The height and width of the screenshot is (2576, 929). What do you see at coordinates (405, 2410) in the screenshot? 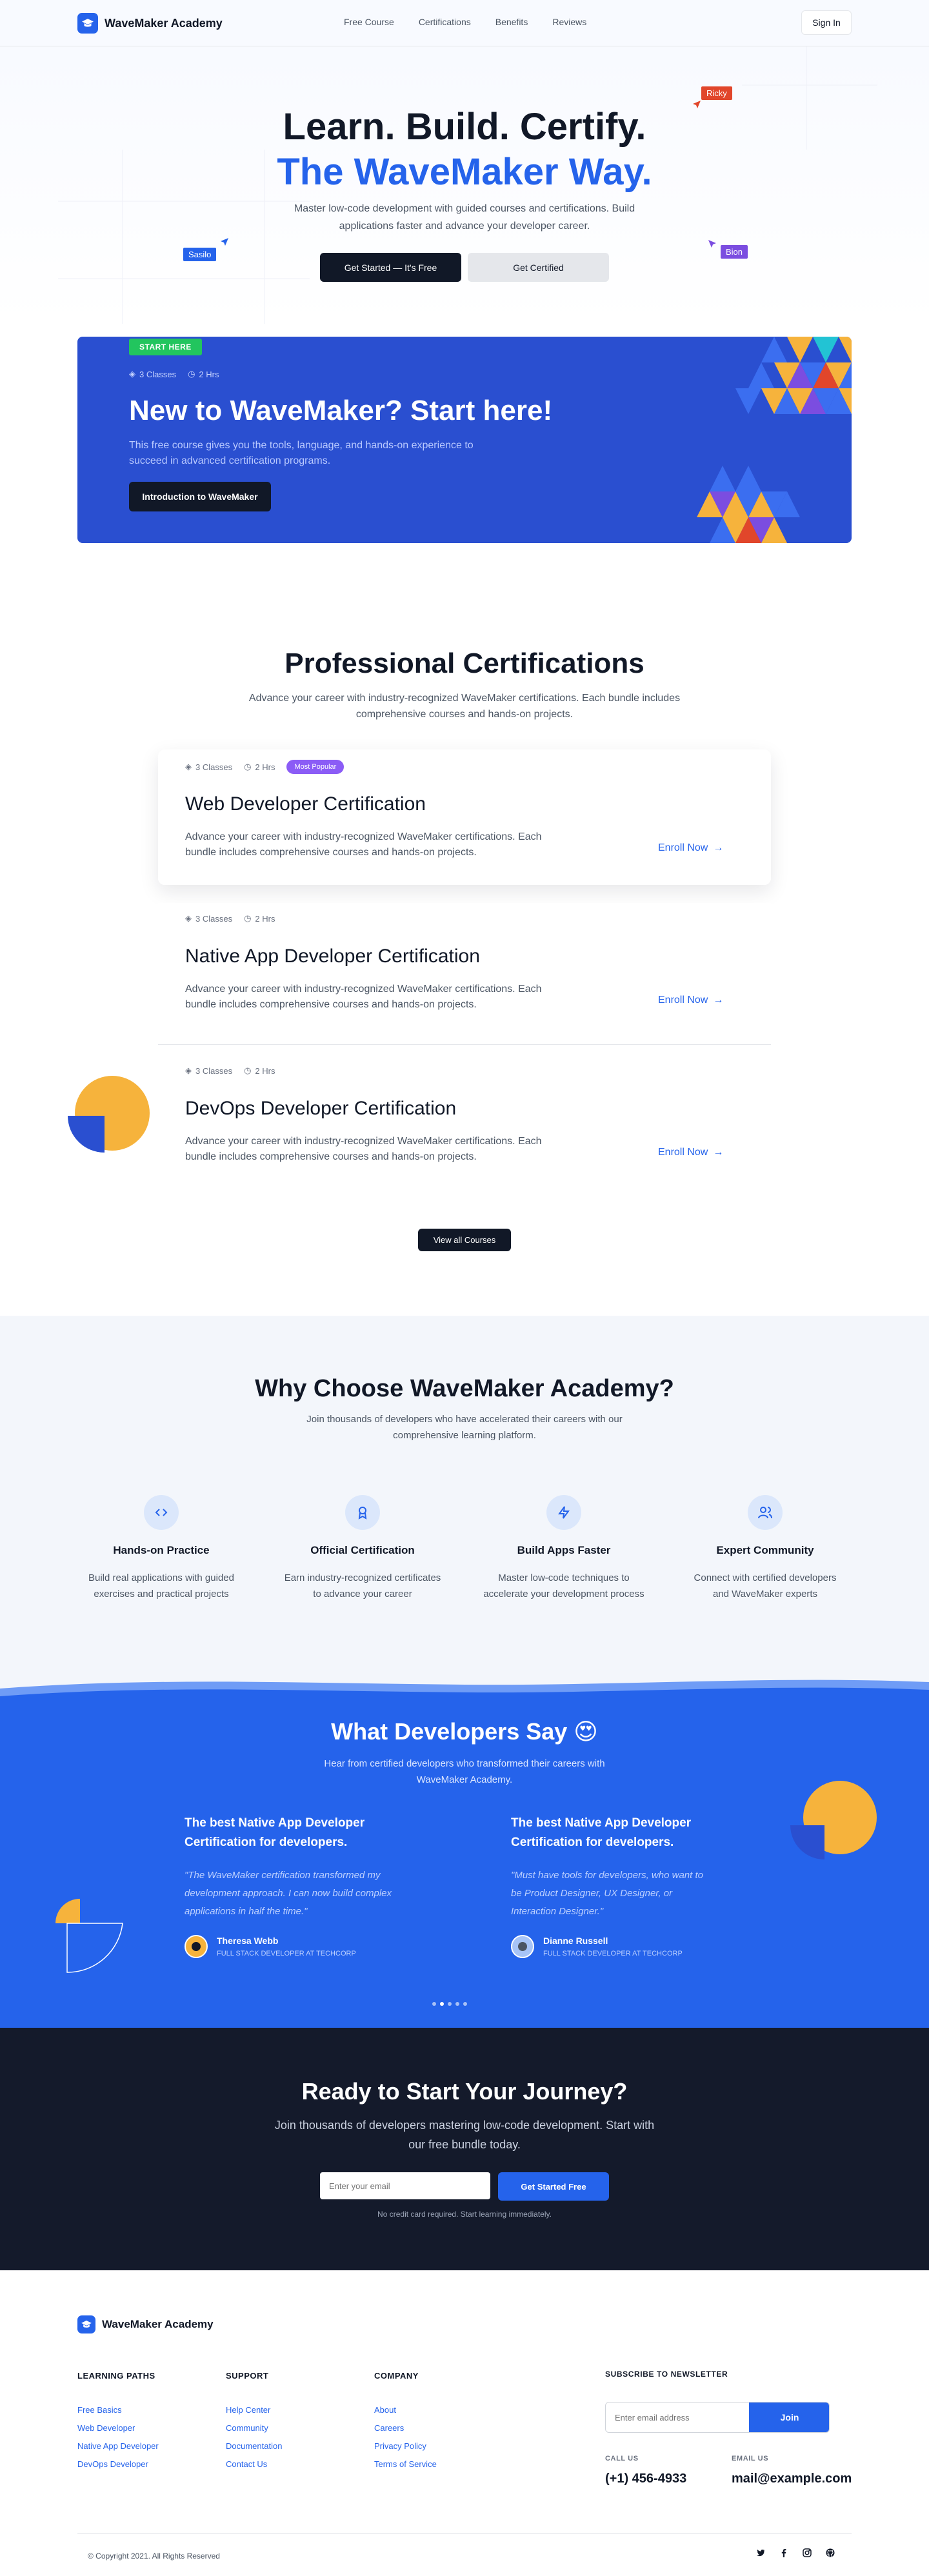
I see `footer-link: About` at bounding box center [405, 2410].